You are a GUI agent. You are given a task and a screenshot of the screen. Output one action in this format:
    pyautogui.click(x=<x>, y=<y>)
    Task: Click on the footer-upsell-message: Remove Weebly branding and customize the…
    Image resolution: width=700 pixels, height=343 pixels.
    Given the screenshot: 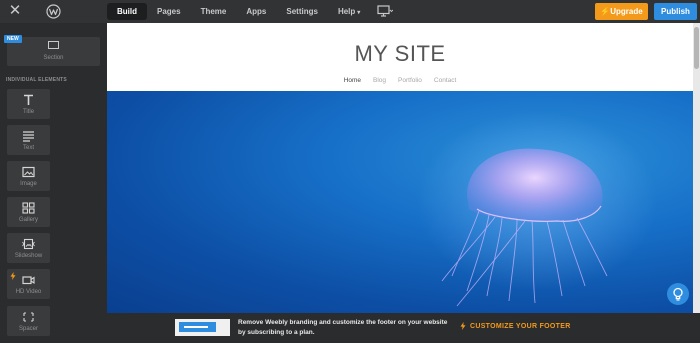 What is the action you would take?
    pyautogui.click(x=343, y=327)
    